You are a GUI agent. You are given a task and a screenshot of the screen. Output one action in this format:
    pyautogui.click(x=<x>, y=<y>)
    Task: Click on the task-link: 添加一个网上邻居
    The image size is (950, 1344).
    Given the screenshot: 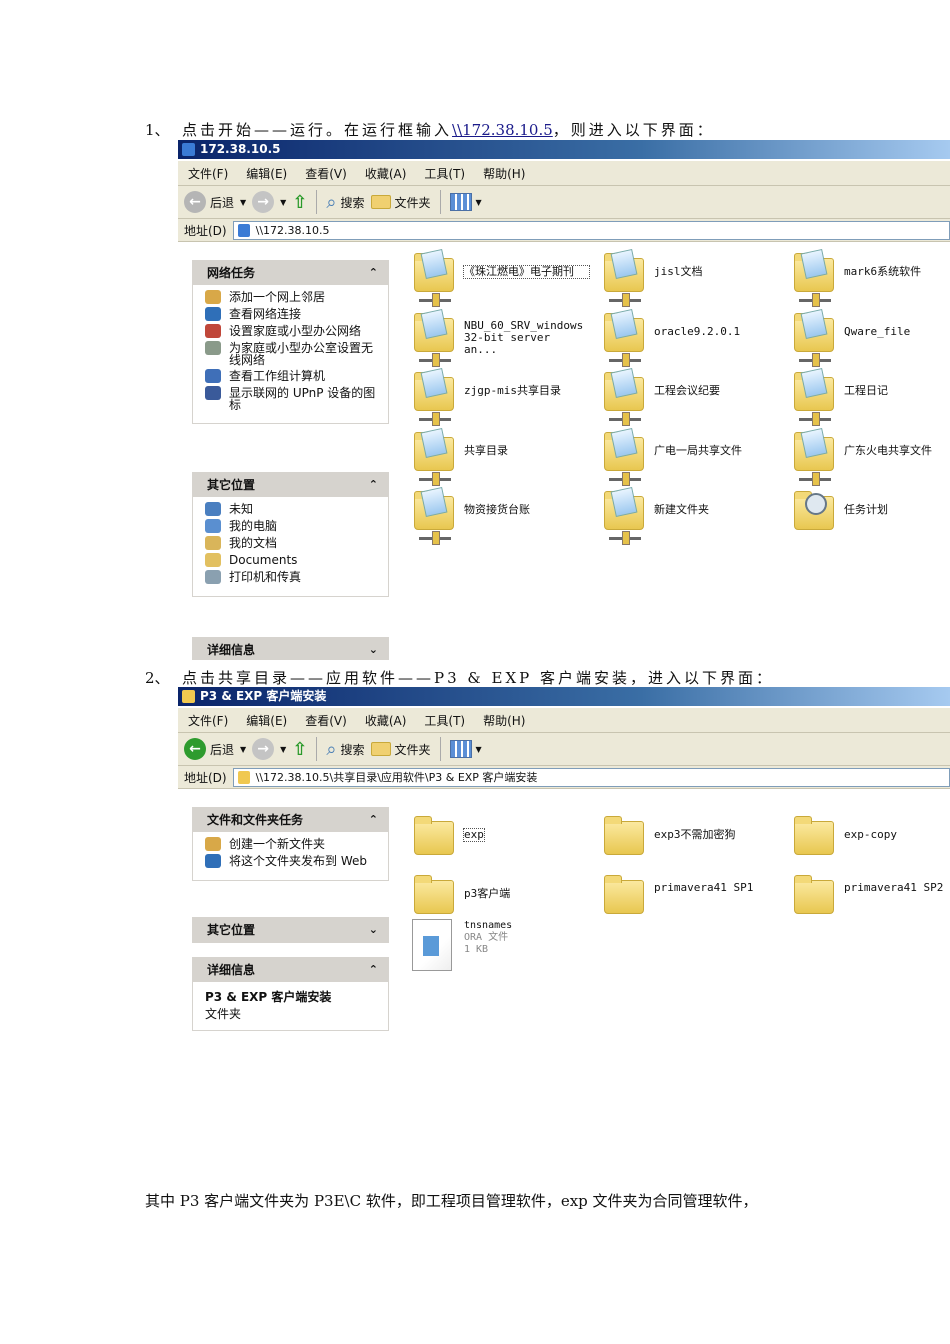 What is the action you would take?
    pyautogui.click(x=291, y=297)
    